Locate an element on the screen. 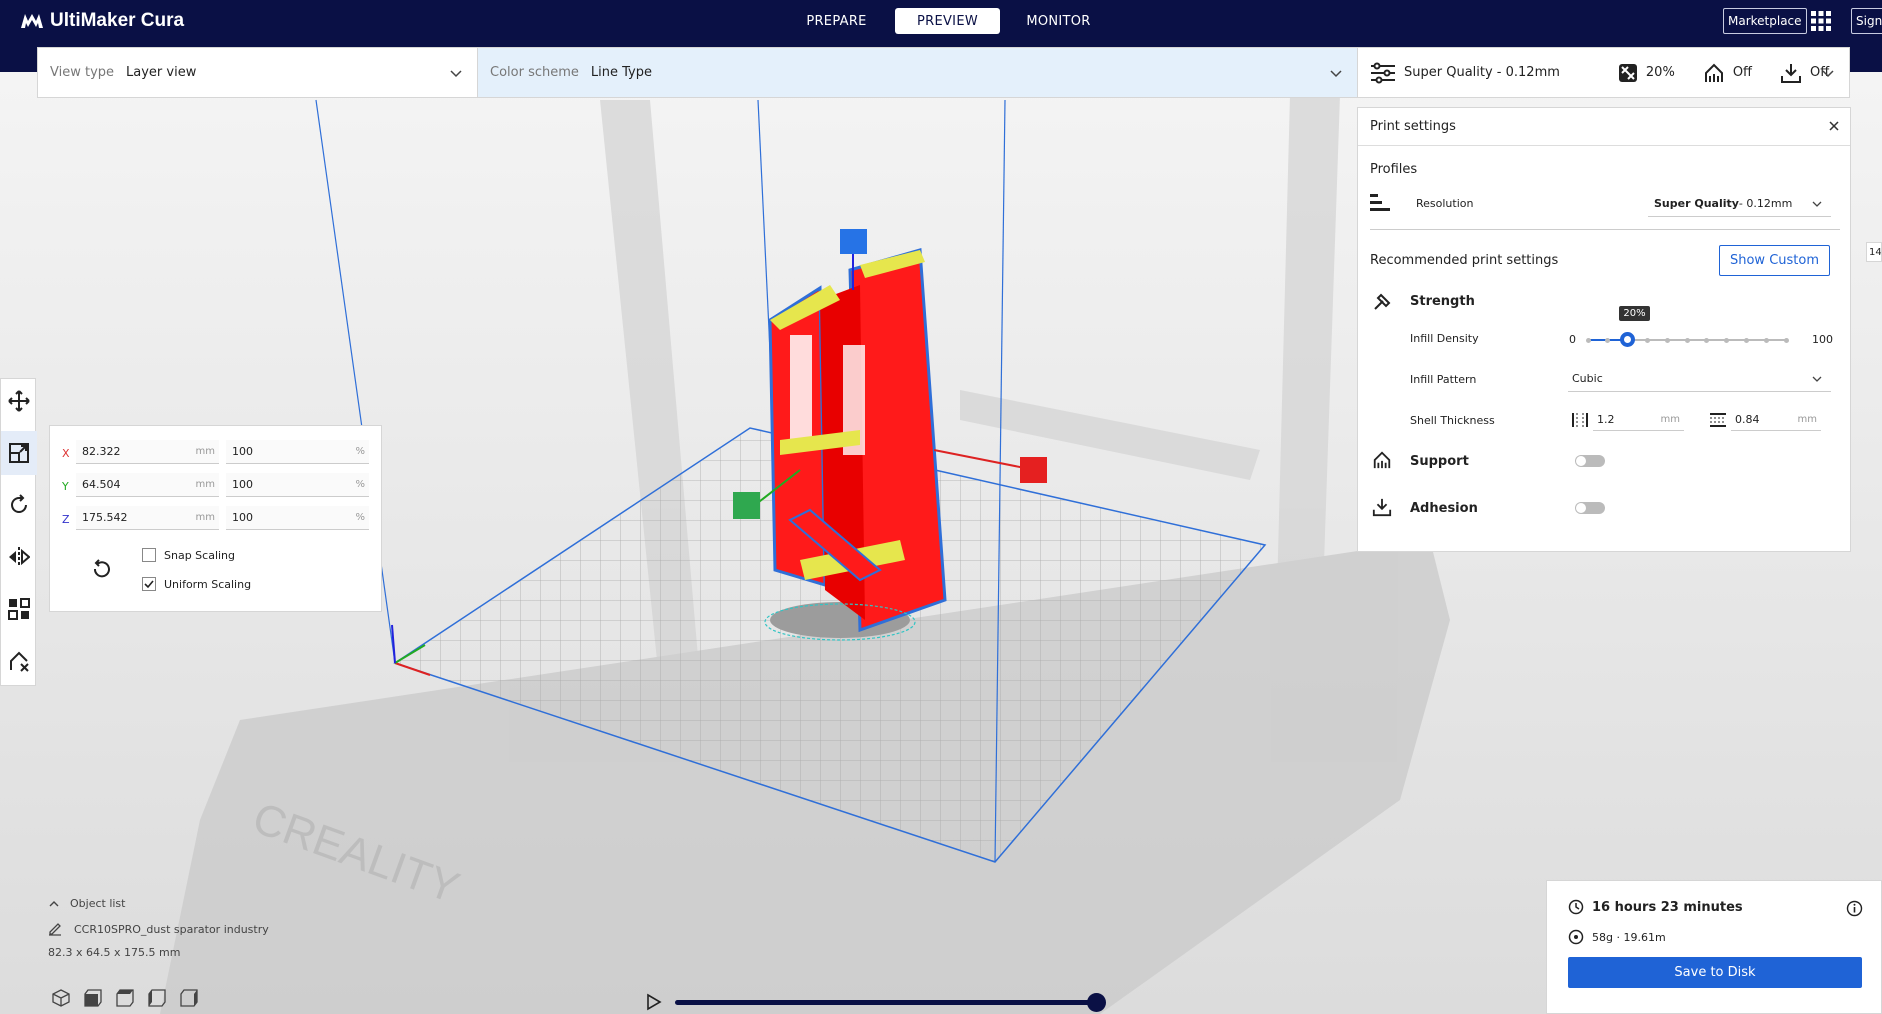  stage-tabs: PREPARE PREVIEW MONITOR is located at coordinates (947, 21).